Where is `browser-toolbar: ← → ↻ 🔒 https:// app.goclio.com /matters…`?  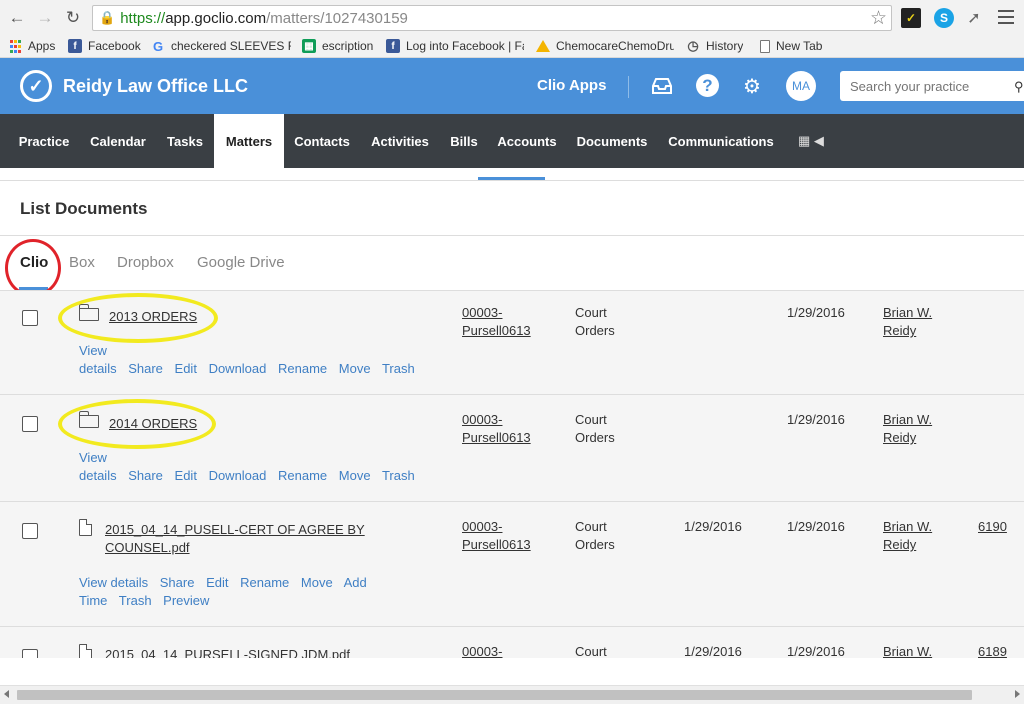 browser-toolbar: ← → ↻ 🔒 https:// app.goclio.com /matters… is located at coordinates (512, 18).